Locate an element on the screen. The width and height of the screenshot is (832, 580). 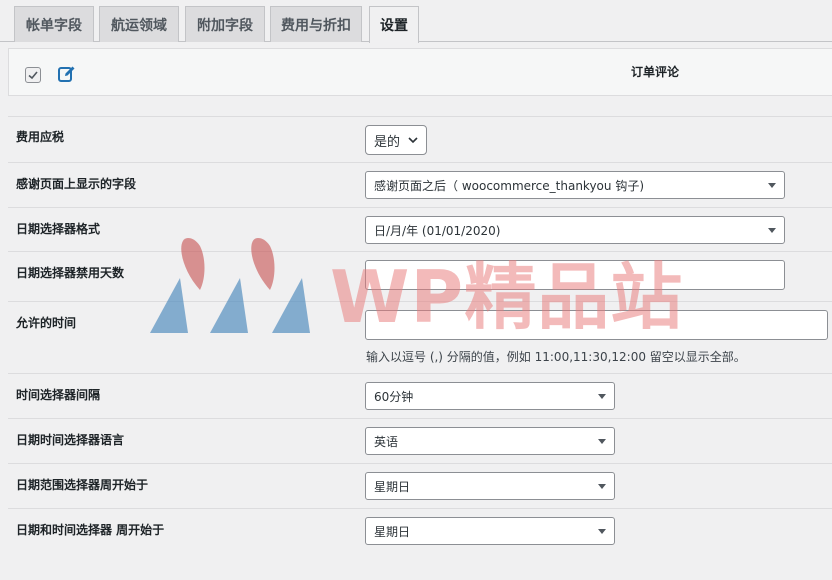
setting-label: 日期范围选择器周开始于 is located at coordinates (82, 485).